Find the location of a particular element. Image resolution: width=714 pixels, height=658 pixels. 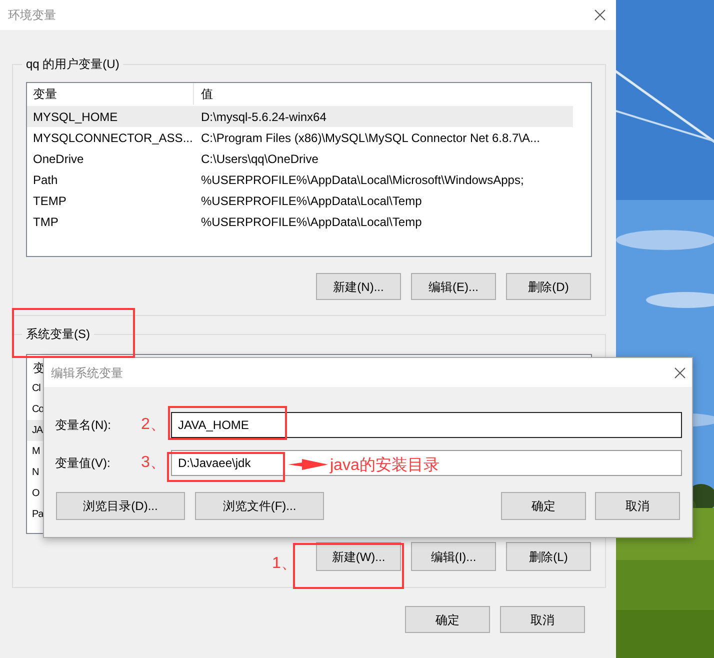

field-label: 变量名(N): is located at coordinates (83, 425).